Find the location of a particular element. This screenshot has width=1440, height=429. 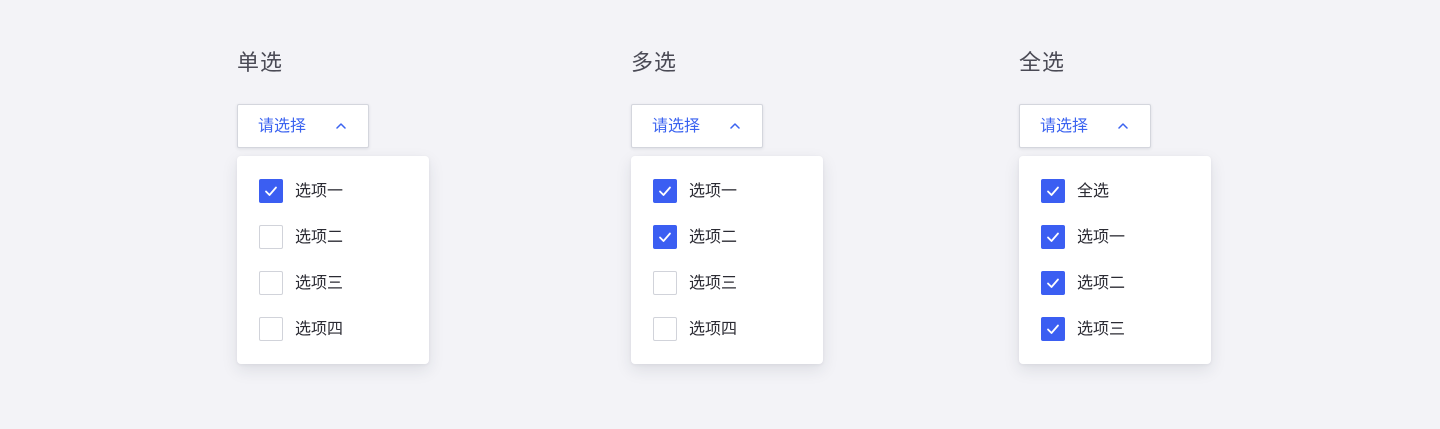

option-label: 全选 is located at coordinates (1093, 190).